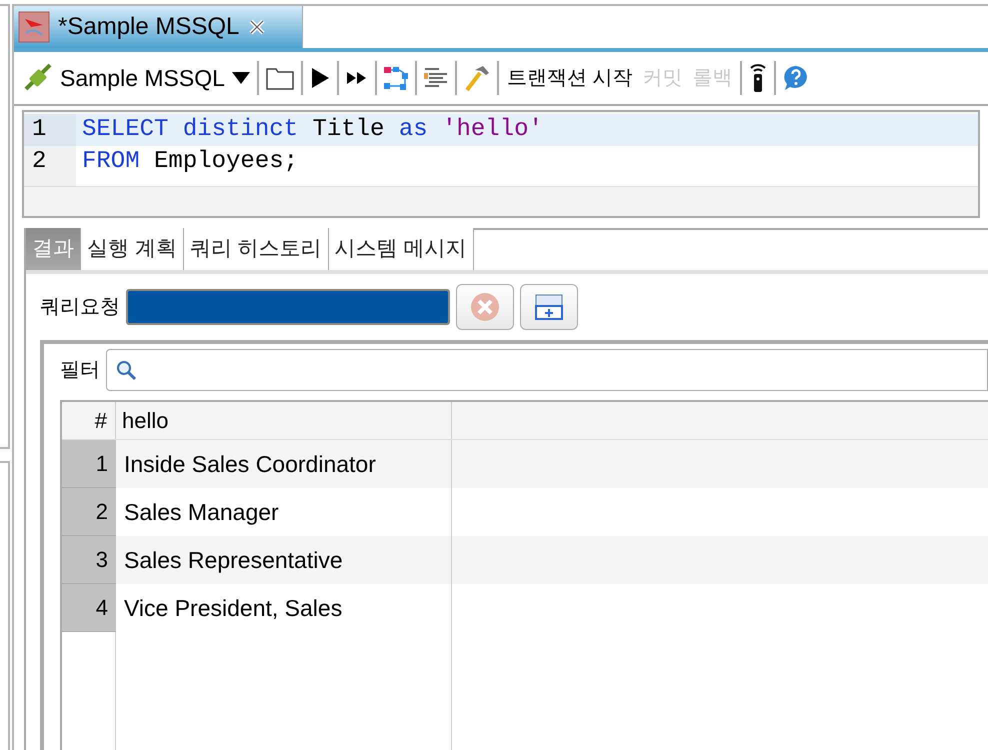 This screenshot has height=750, width=988. What do you see at coordinates (80, 307) in the screenshot?
I see `query-status-label: 쿼리요청` at bounding box center [80, 307].